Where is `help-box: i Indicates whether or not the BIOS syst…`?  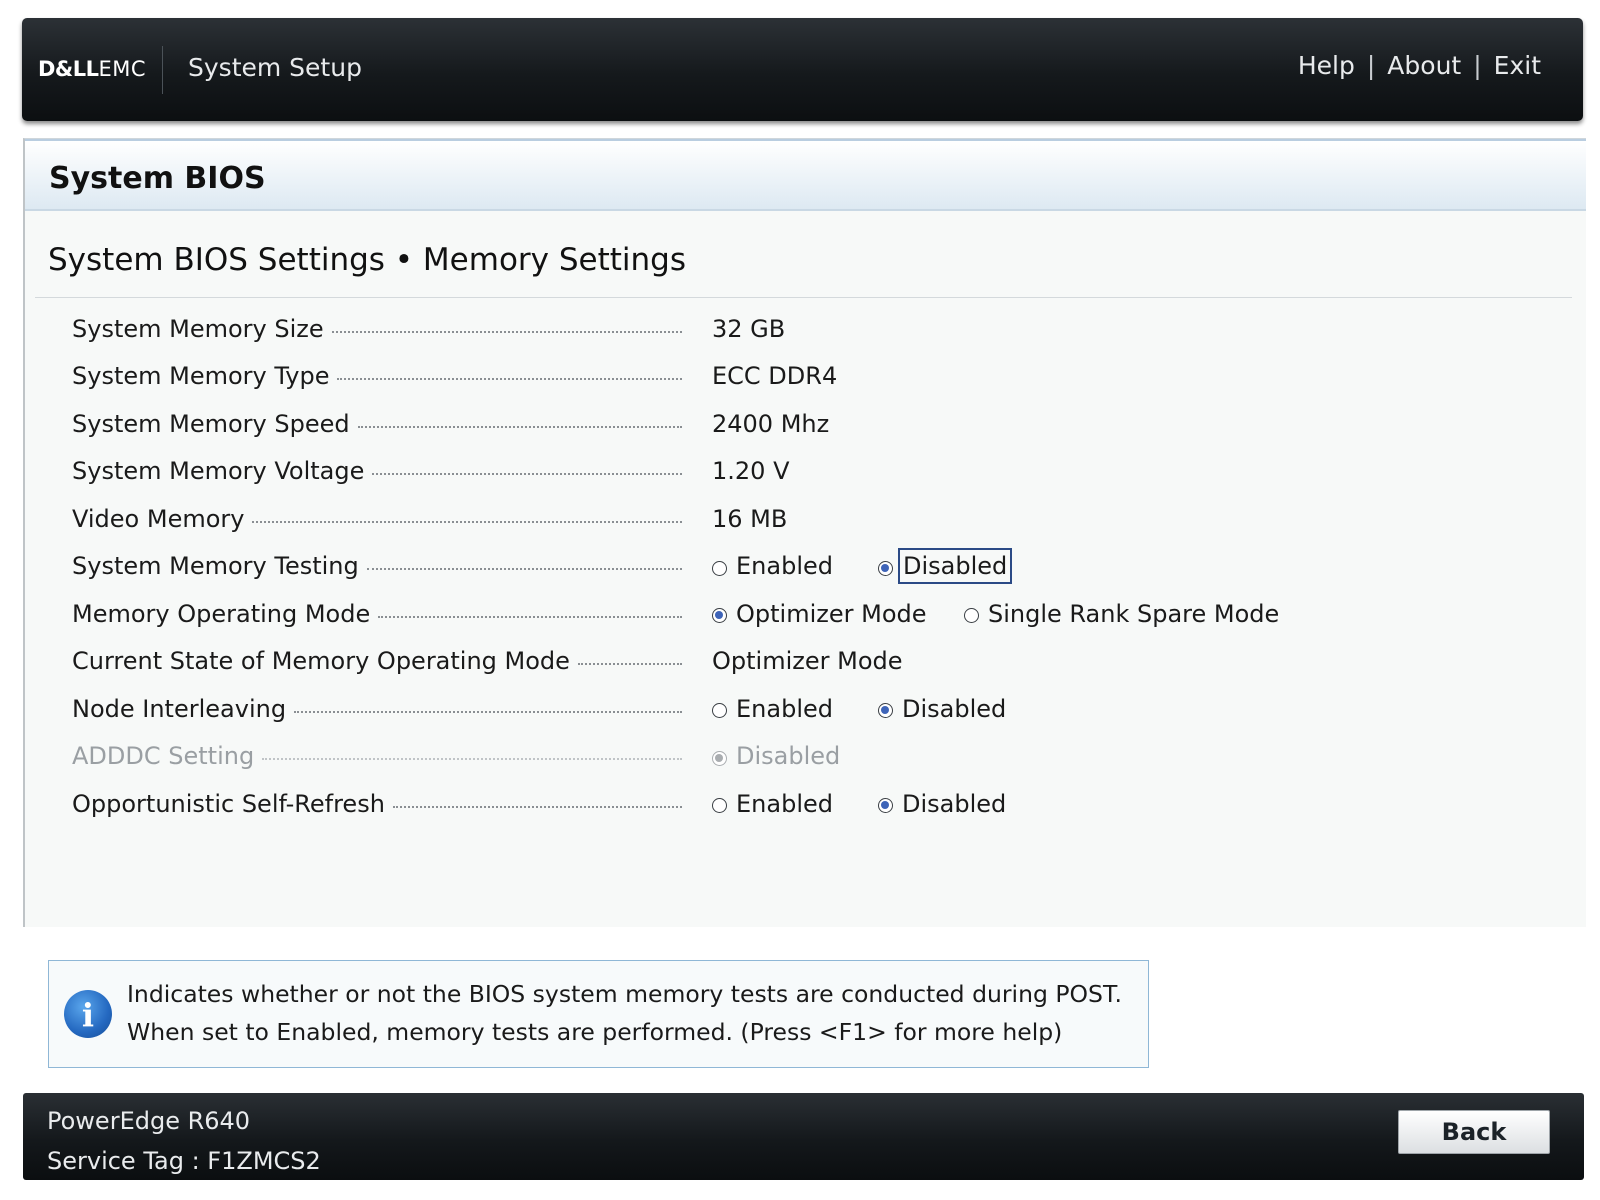 help-box: i Indicates whether or not the BIOS syst… is located at coordinates (598, 1014).